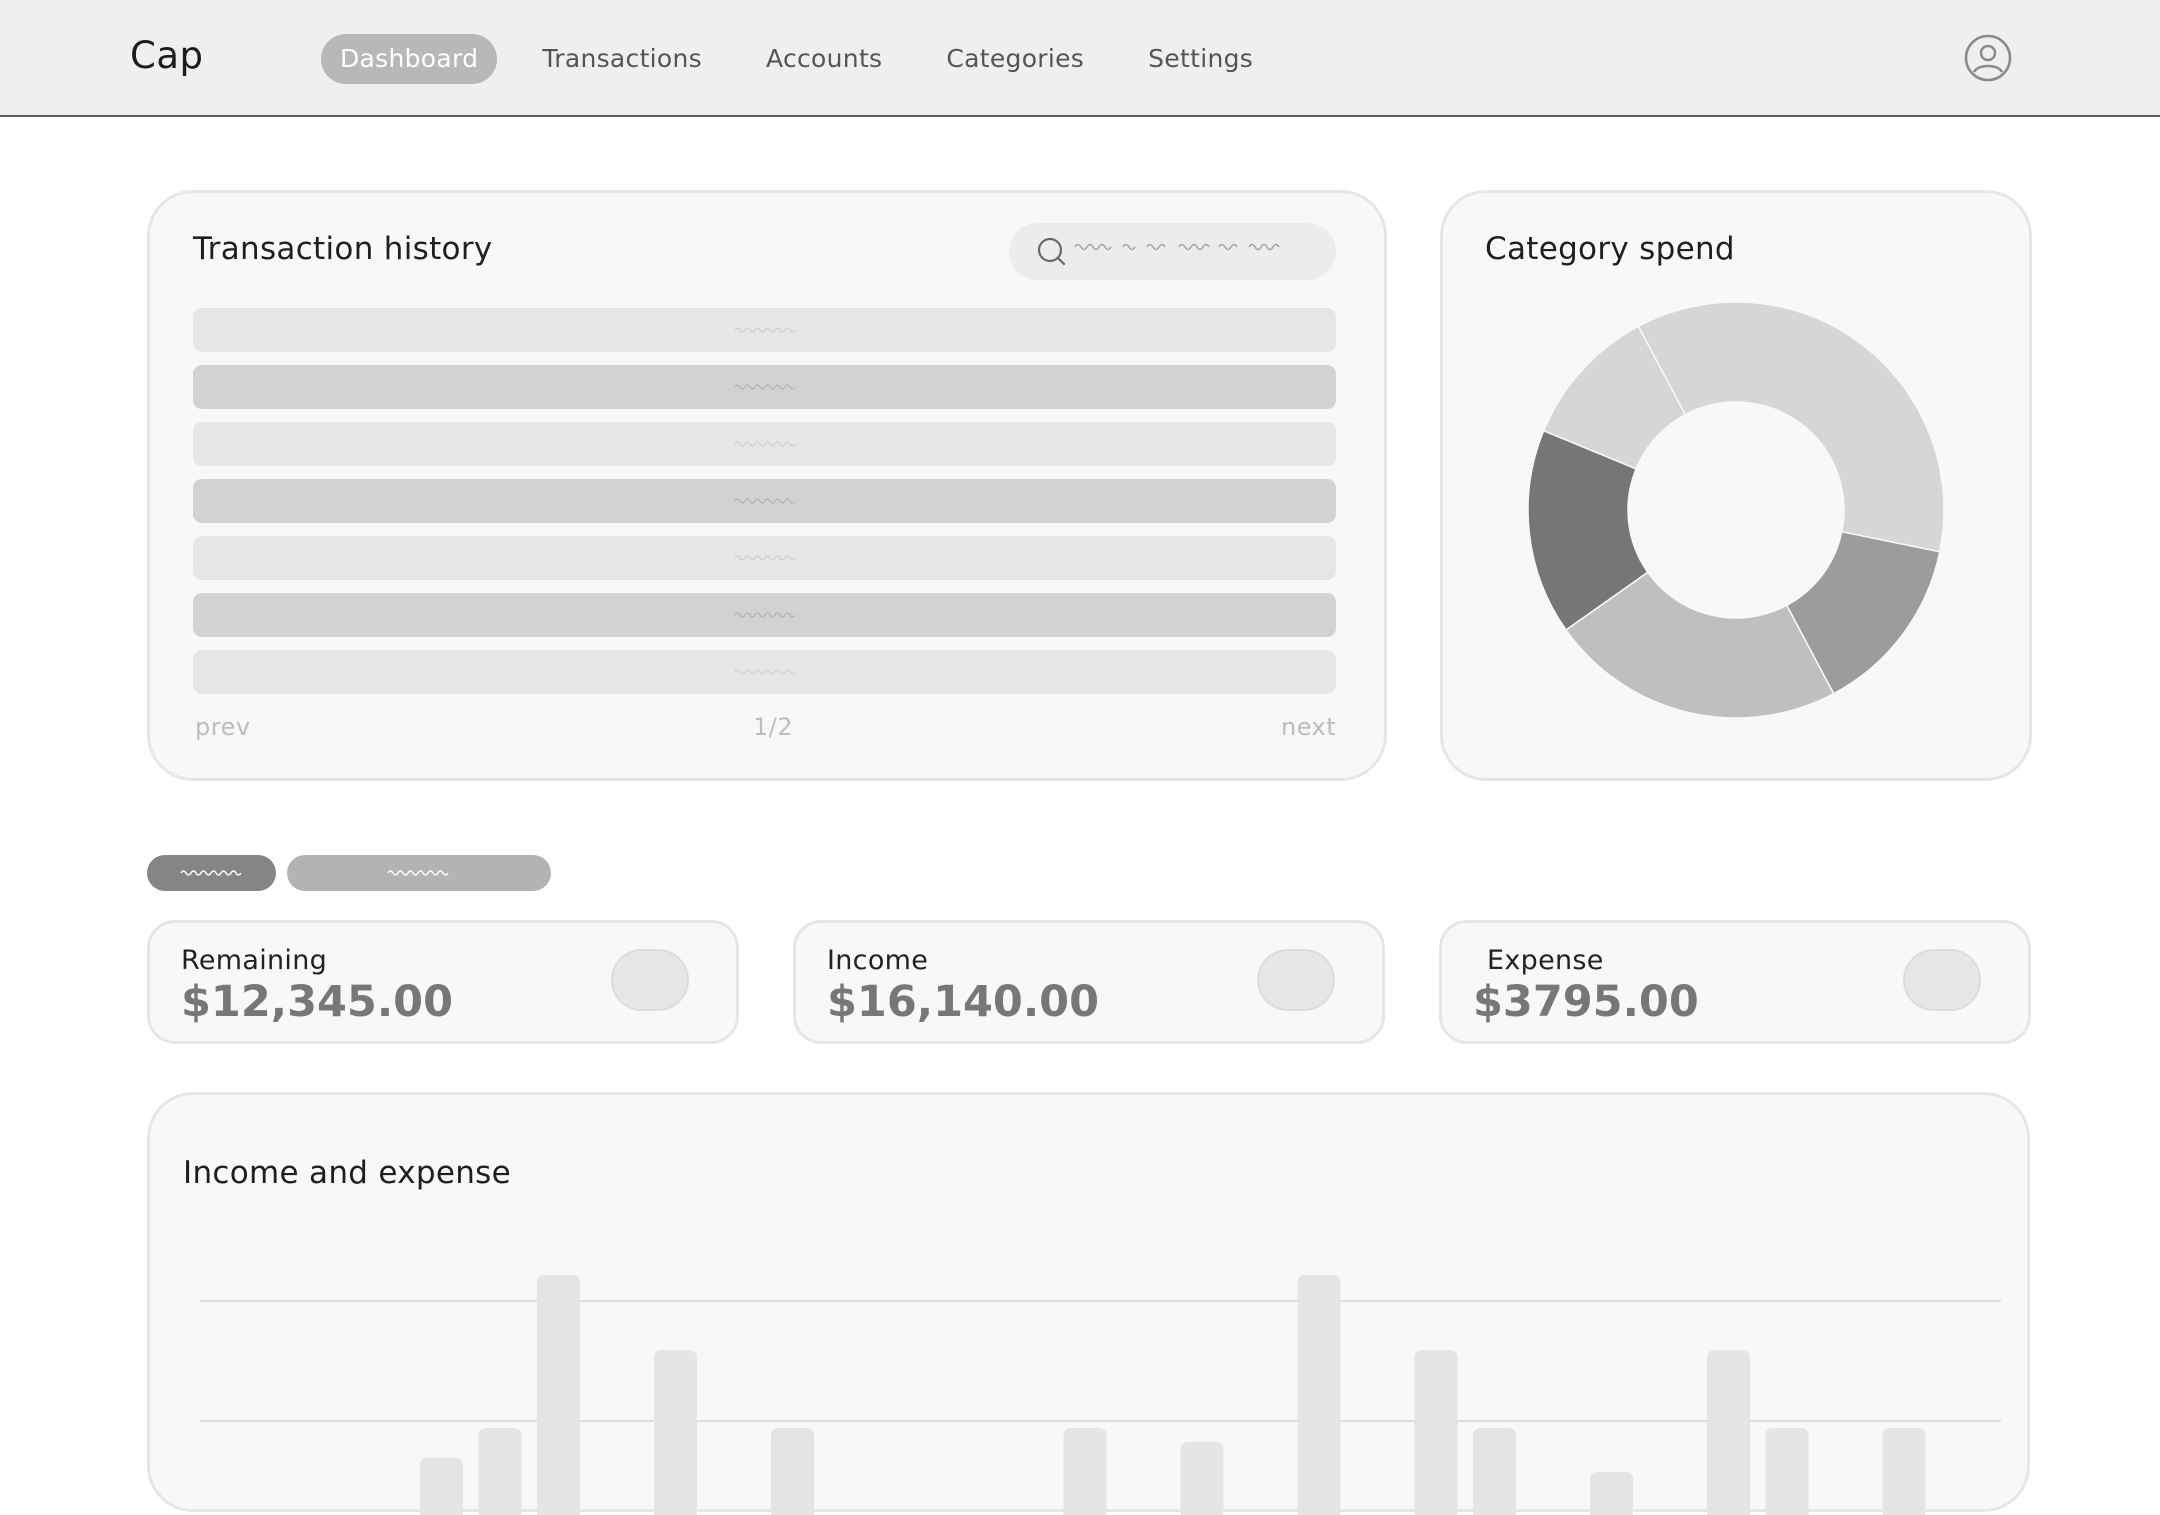 This screenshot has height=1515, width=2160. I want to click on income-toggle, so click(1296, 980).